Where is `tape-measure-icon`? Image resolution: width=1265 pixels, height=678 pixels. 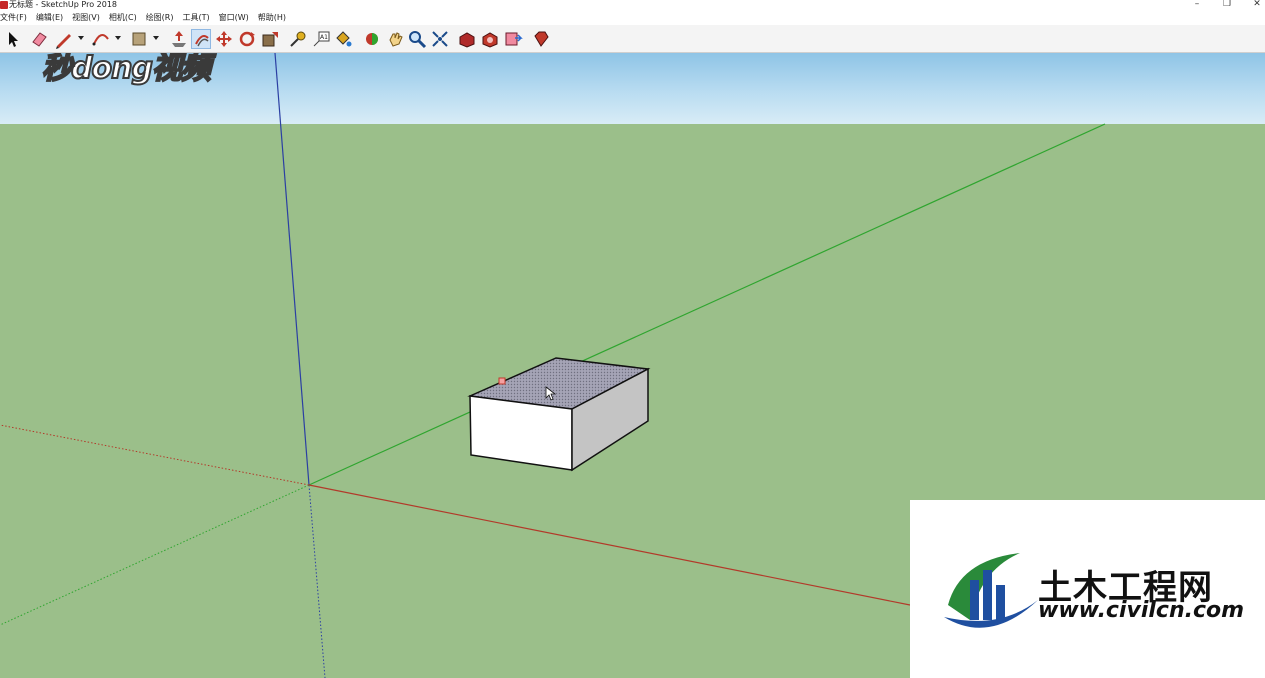
tape-measure-icon is located at coordinates (298, 39).